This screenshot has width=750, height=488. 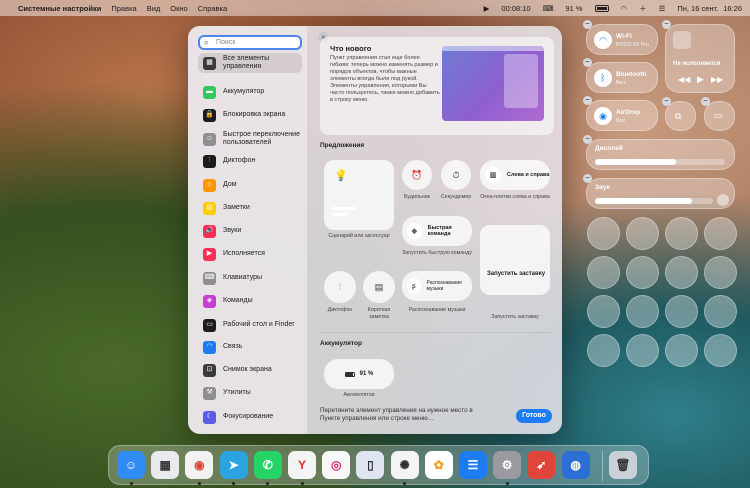 I want to click on control-center-icon: ☰, so click(x=662, y=8).